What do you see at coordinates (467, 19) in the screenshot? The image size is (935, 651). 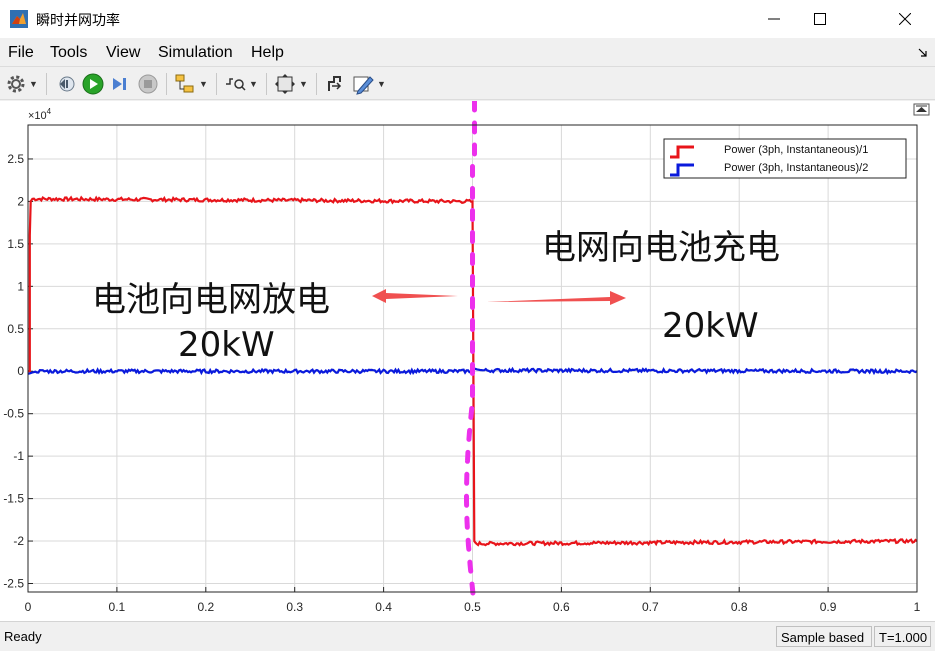 I see `title-bar: 瞬时并网功率` at bounding box center [467, 19].